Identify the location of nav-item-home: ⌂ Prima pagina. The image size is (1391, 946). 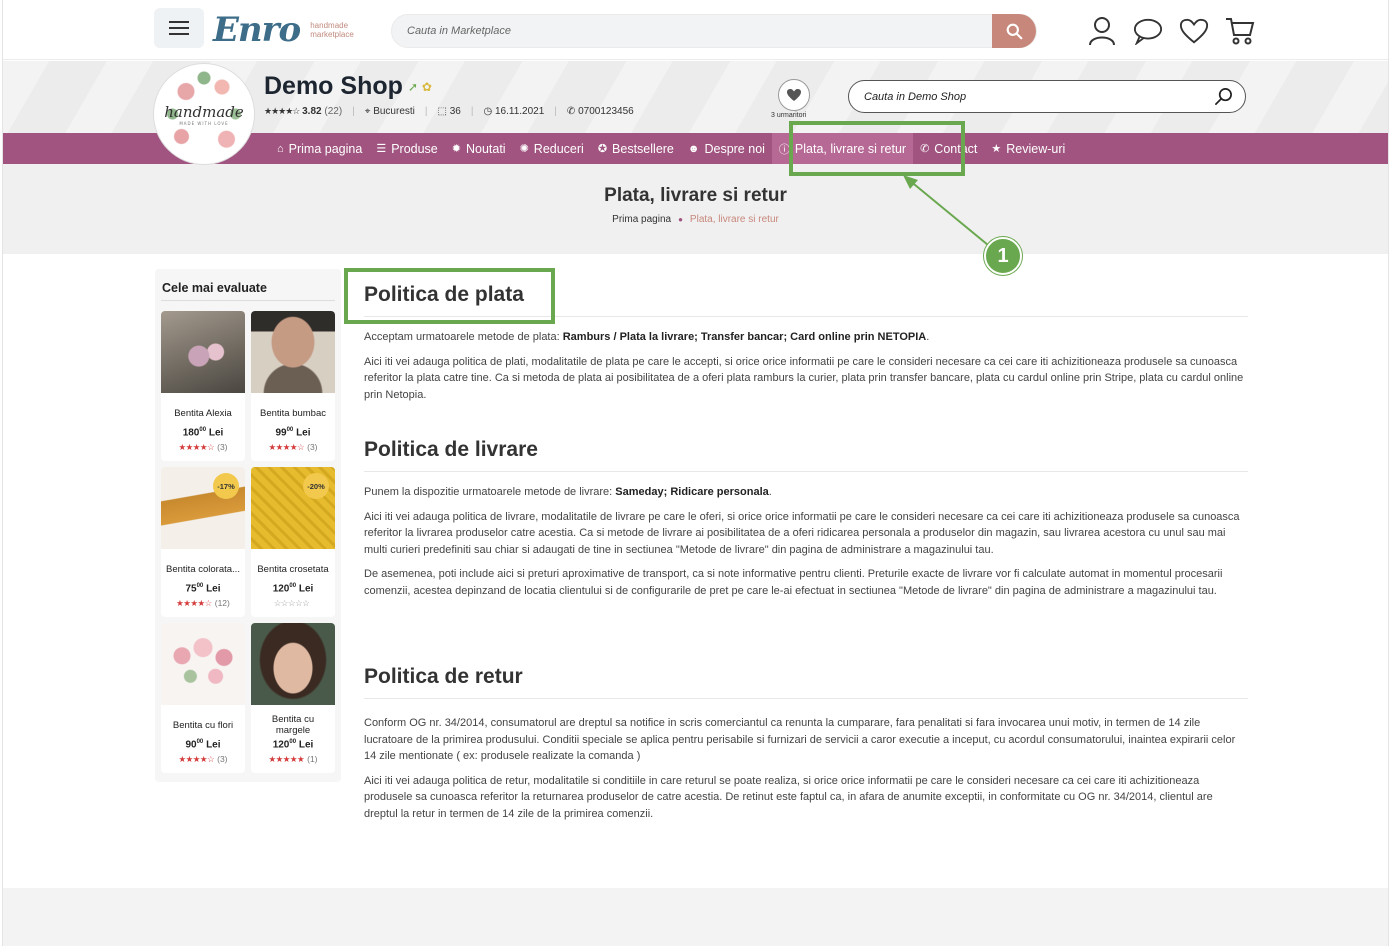
(319, 148).